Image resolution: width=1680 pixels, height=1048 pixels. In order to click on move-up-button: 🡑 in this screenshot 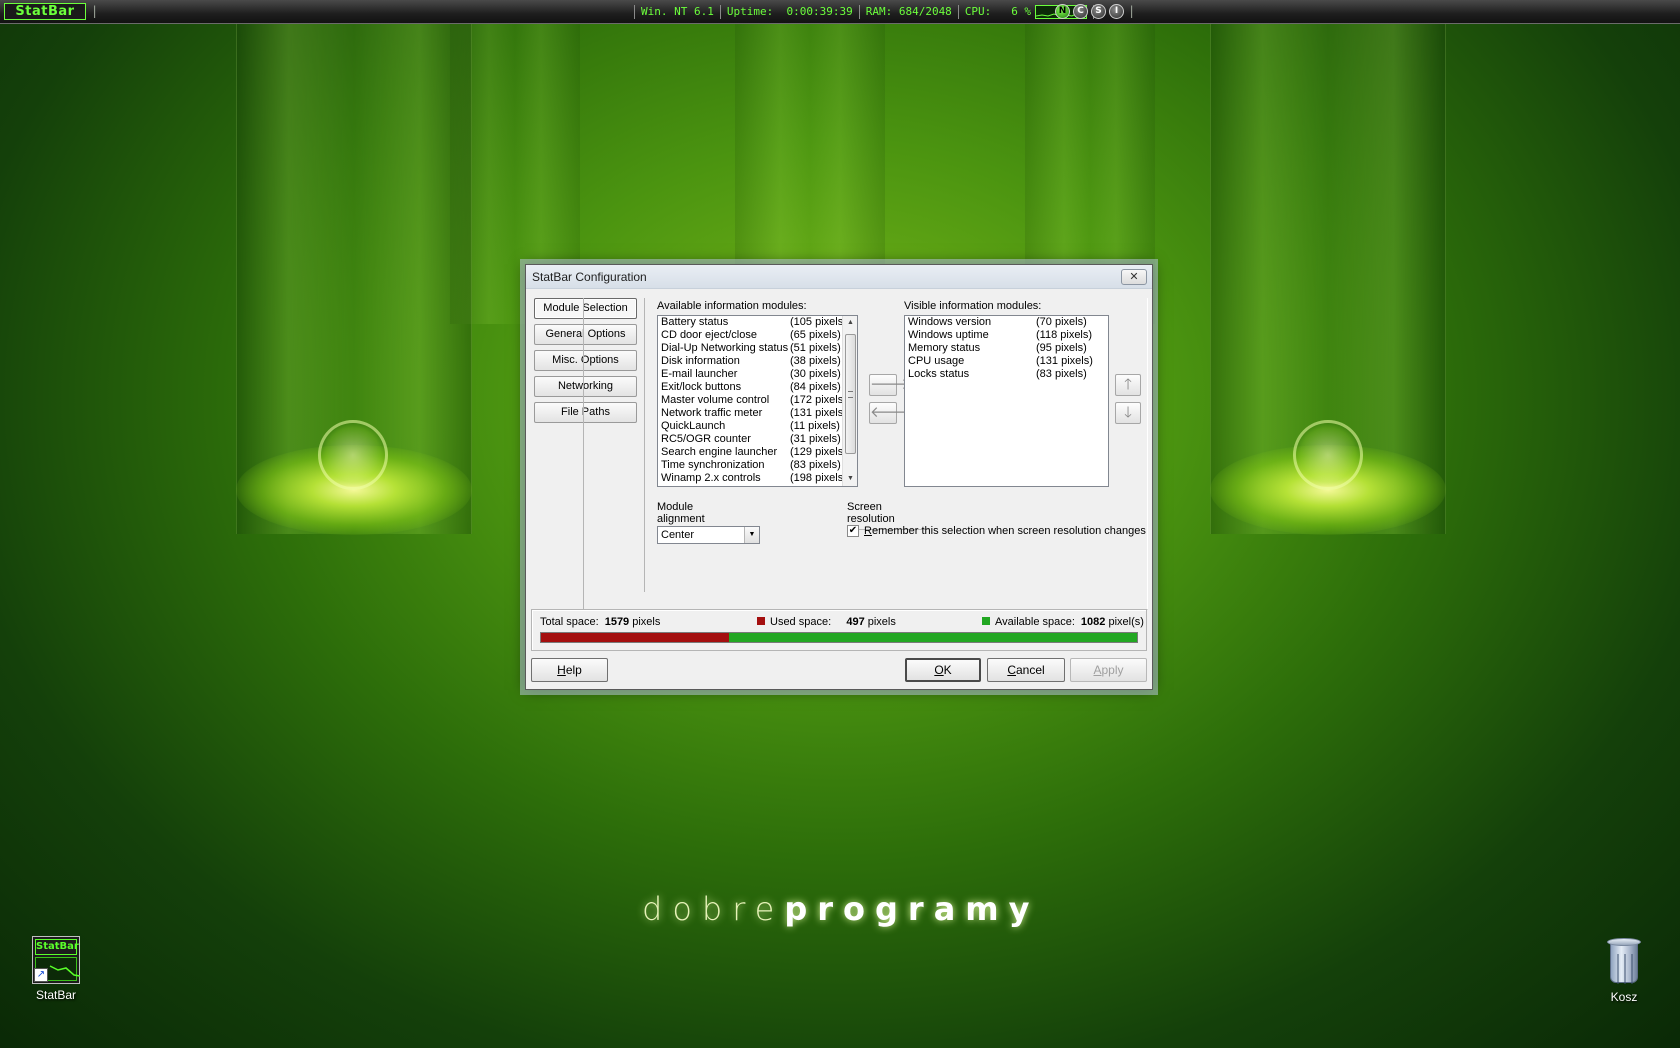, I will do `click(1128, 385)`.